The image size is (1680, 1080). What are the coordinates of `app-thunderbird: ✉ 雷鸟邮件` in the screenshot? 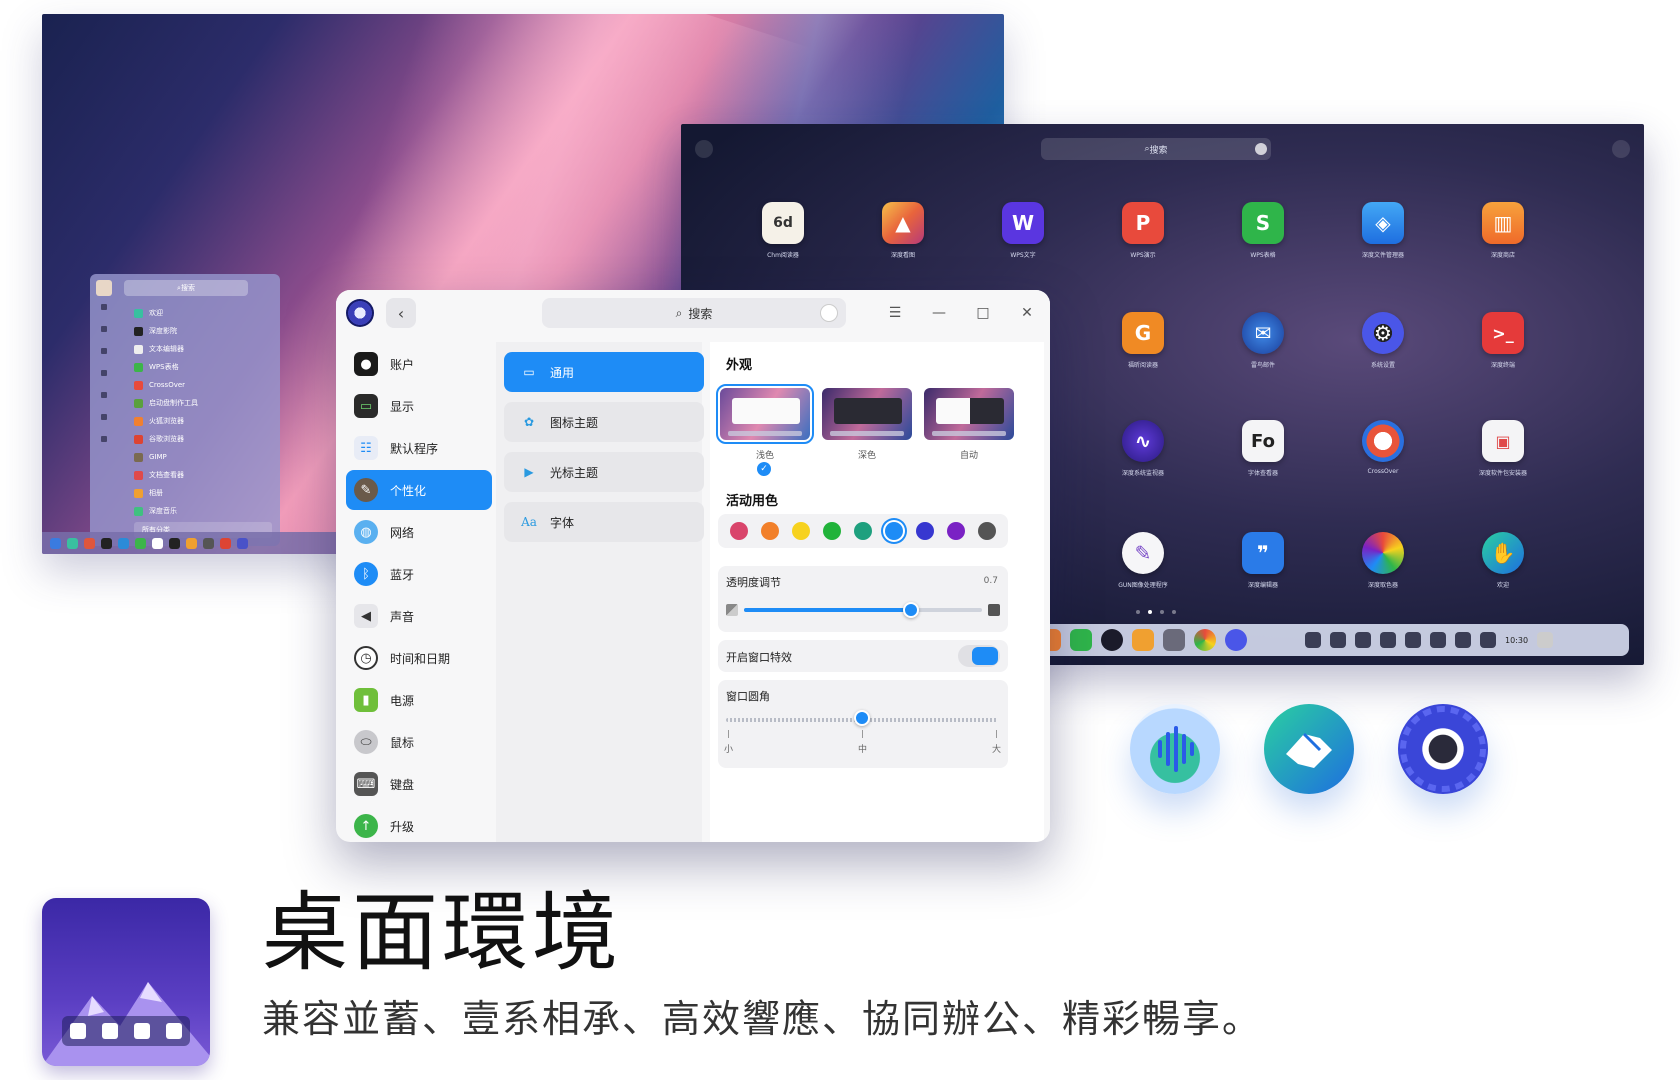 It's located at (1263, 340).